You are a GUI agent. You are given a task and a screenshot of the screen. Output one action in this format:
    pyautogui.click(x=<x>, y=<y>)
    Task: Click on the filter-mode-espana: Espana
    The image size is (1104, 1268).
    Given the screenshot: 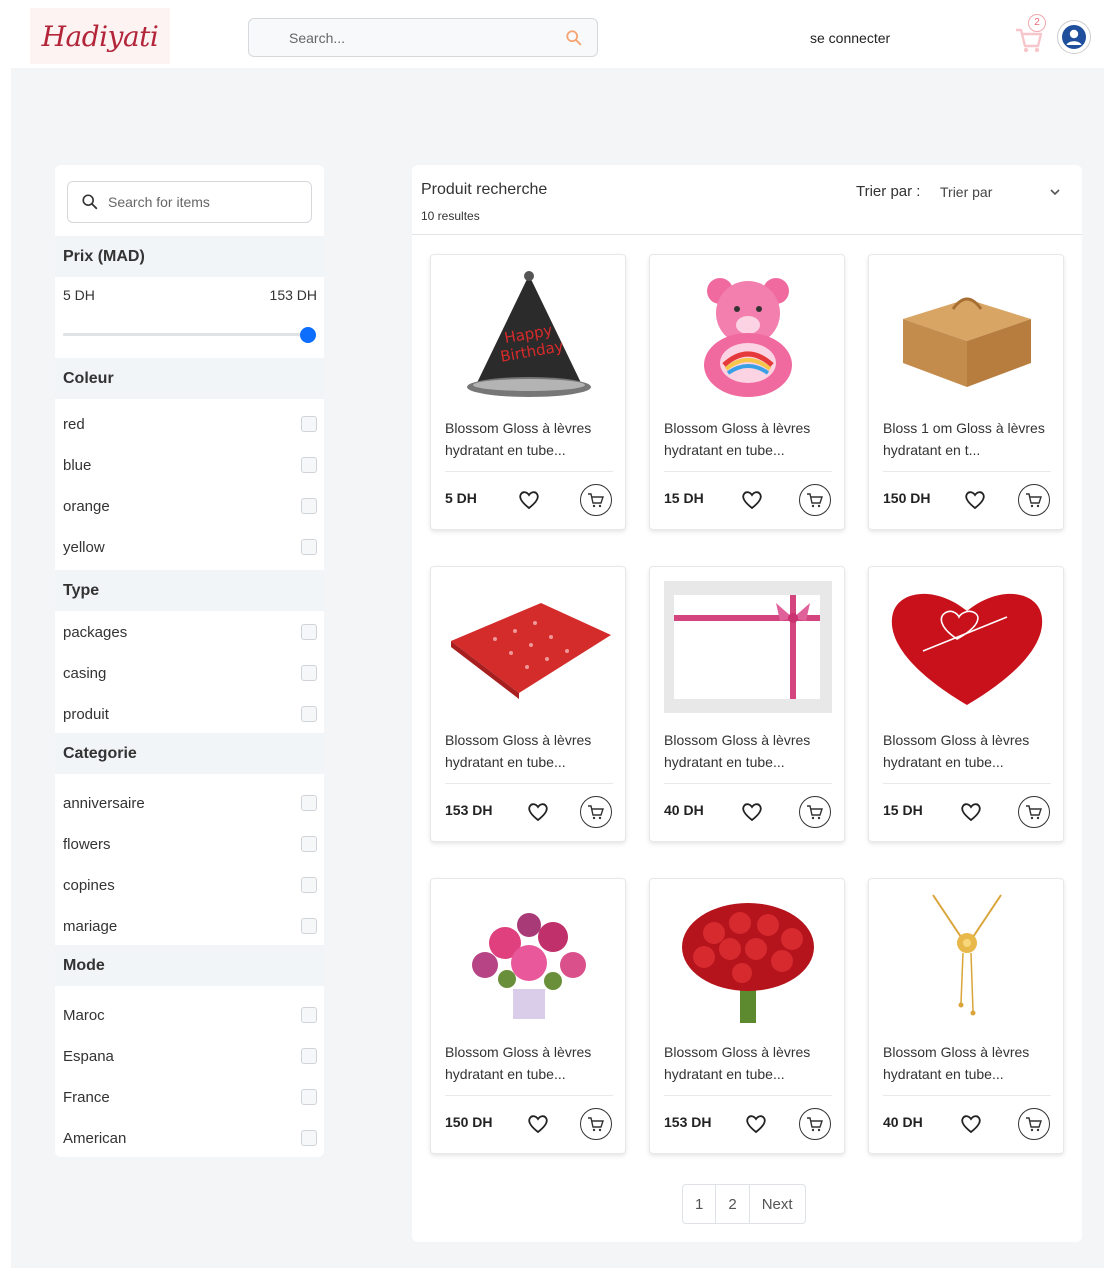 What is the action you would take?
    pyautogui.click(x=190, y=1056)
    